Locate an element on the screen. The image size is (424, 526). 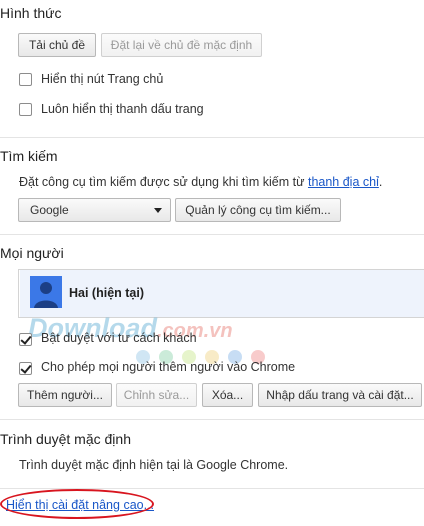
search-description-end: . is located at coordinates (380, 182).